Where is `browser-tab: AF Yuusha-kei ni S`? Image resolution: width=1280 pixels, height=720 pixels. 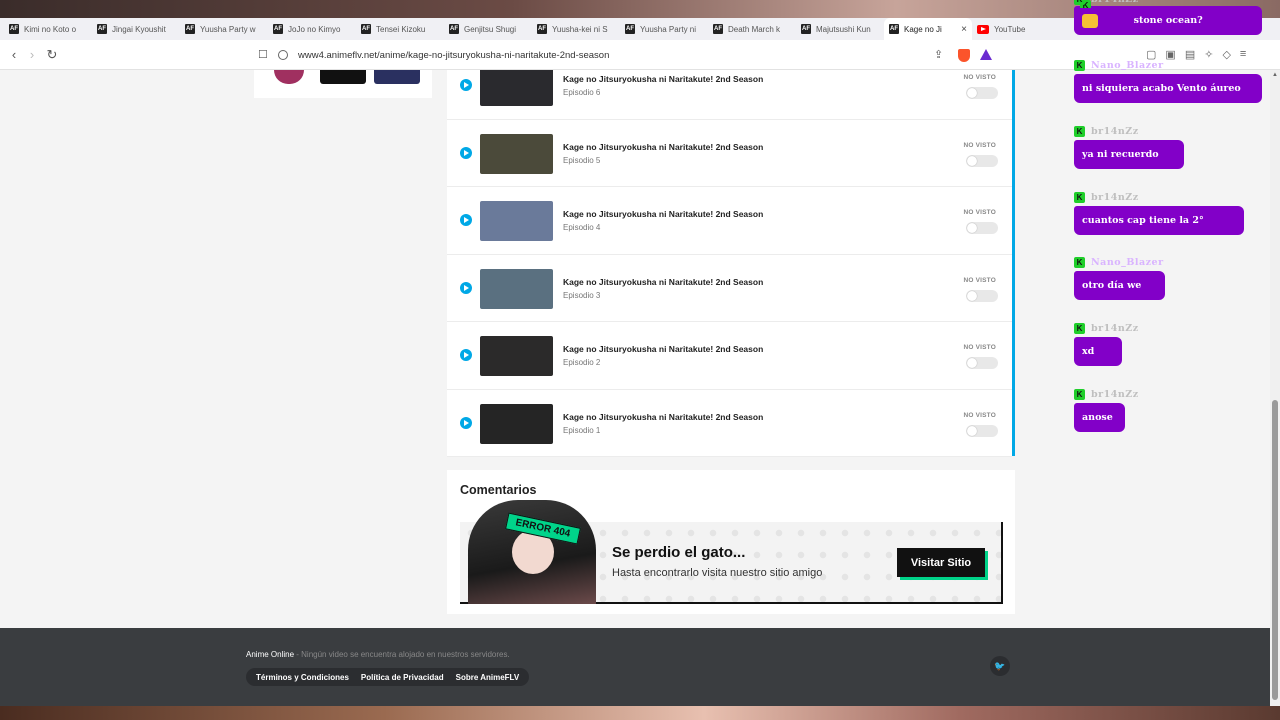 browser-tab: AF Yuusha-kei ni S is located at coordinates (576, 29).